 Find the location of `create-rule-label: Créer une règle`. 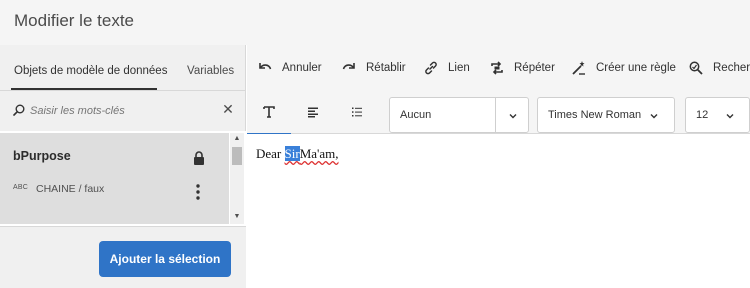

create-rule-label: Créer une règle is located at coordinates (636, 67).